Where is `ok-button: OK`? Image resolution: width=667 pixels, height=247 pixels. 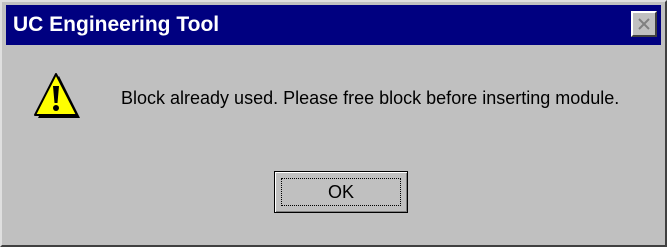
ok-button: OK is located at coordinates (341, 192).